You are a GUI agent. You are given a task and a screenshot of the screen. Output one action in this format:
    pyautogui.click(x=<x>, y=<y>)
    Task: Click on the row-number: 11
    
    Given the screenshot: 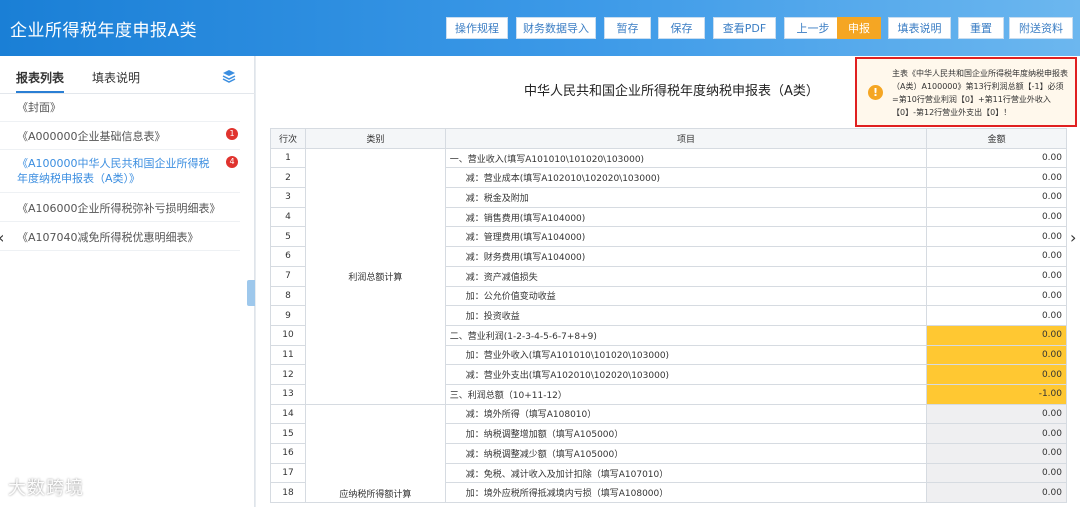 What is the action you would take?
    pyautogui.click(x=288, y=355)
    